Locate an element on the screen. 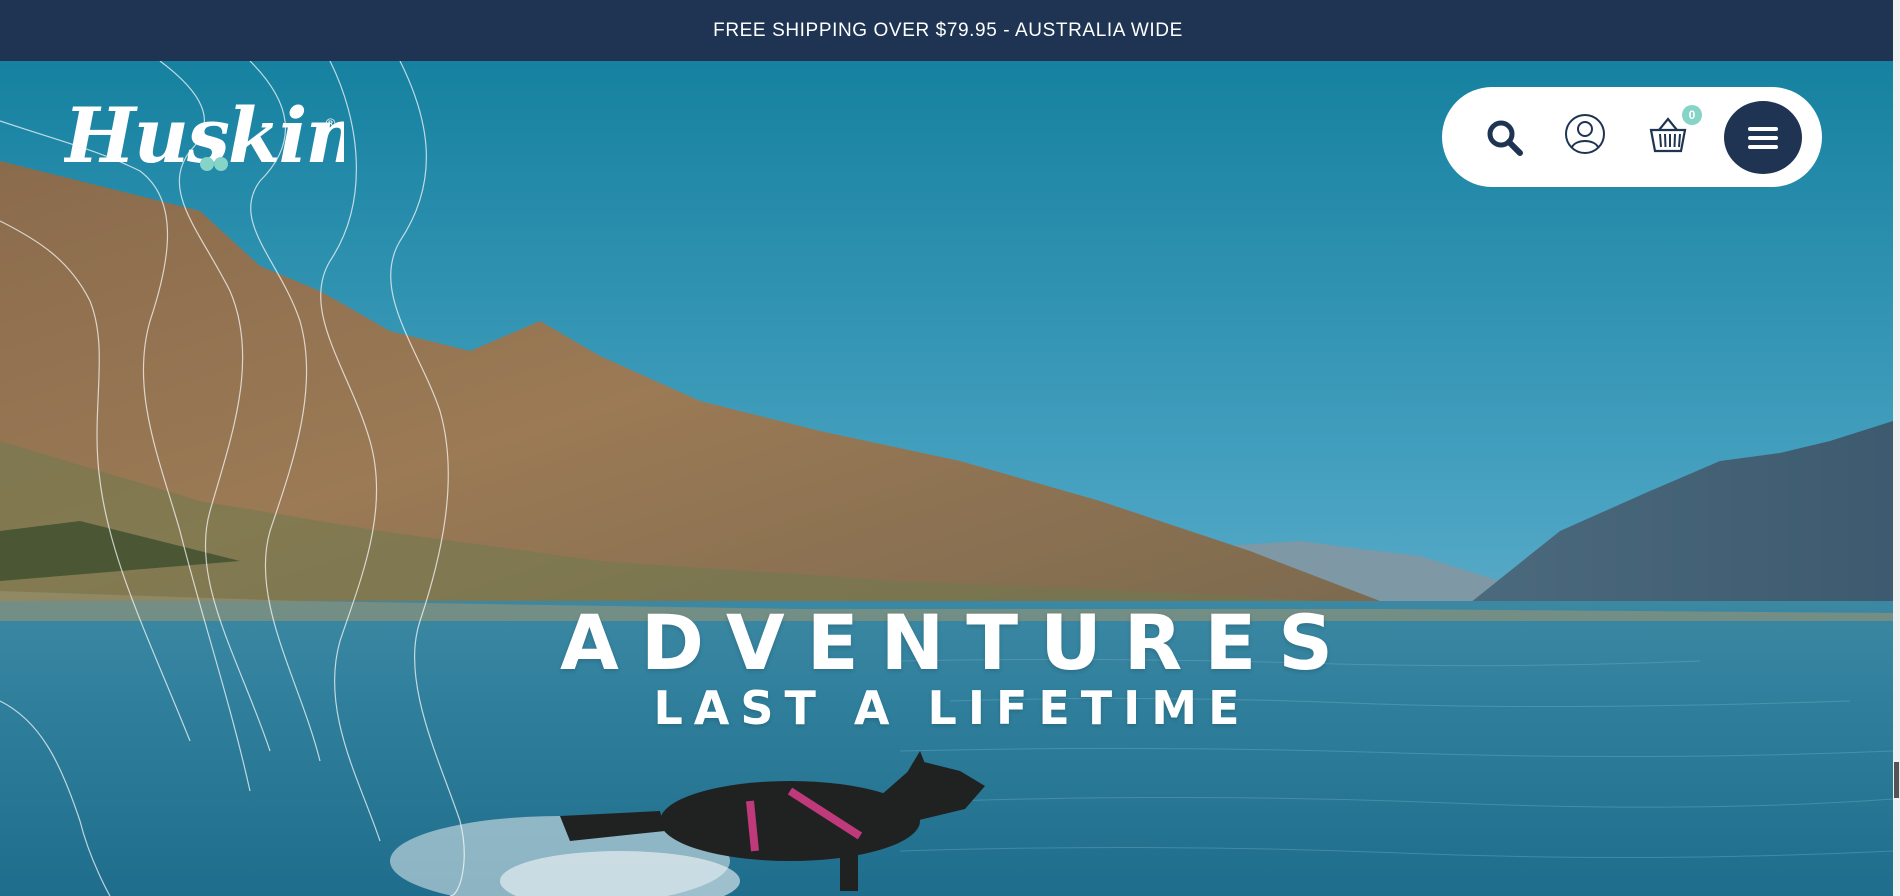  user-account-icon is located at coordinates (1585, 134).